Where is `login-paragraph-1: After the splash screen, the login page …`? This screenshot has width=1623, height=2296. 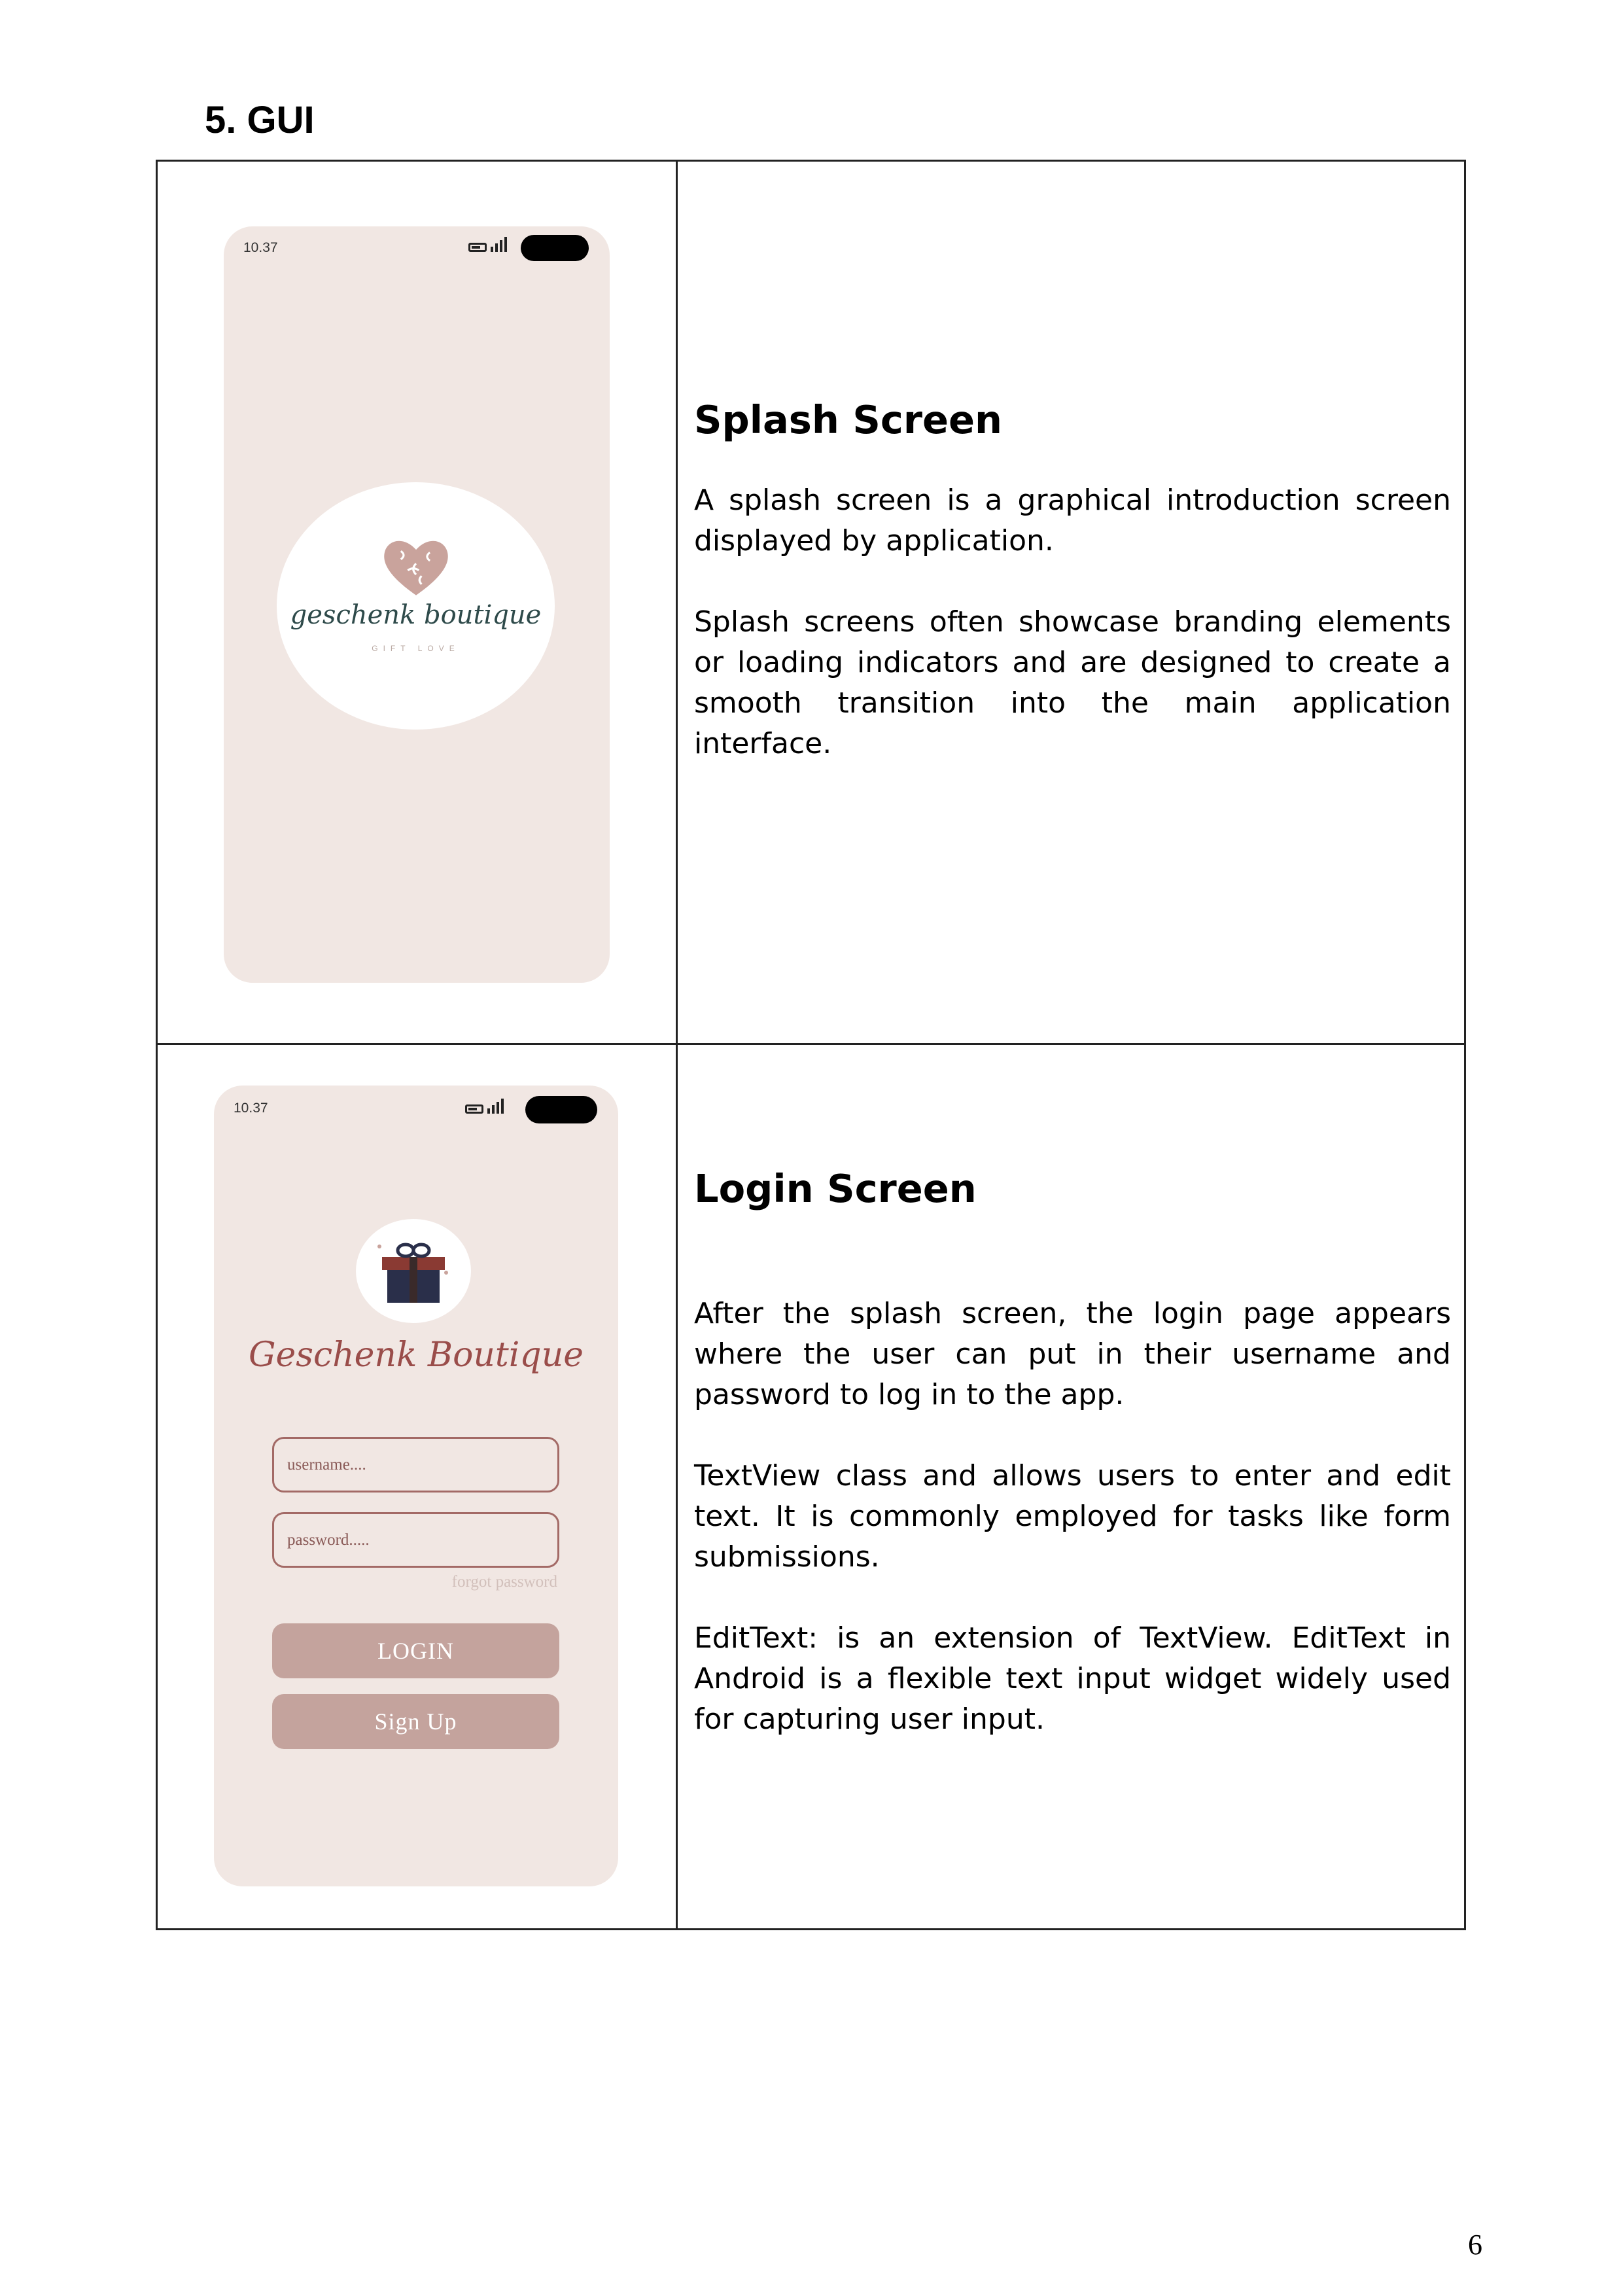 login-paragraph-1: After the splash screen, the login page … is located at coordinates (1073, 1354).